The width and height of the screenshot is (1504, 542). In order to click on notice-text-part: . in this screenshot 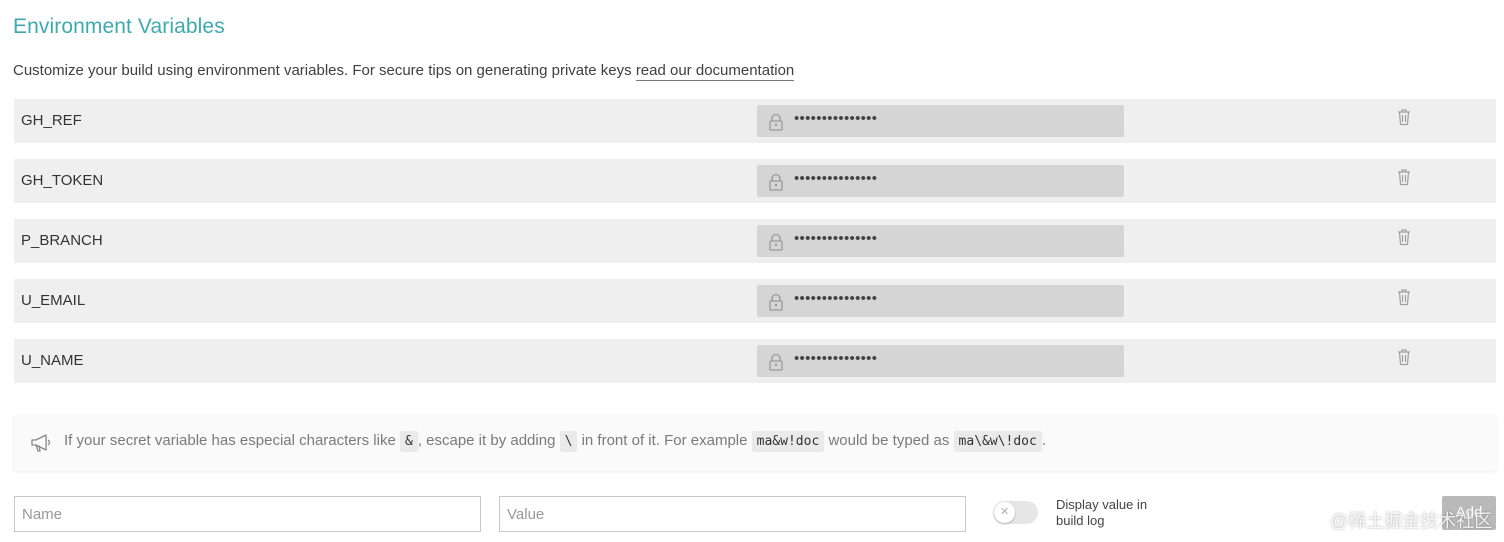, I will do `click(1043, 440)`.